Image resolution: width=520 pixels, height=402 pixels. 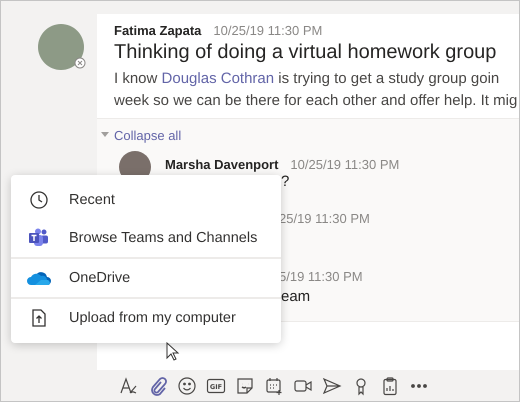 I want to click on author-name: Fatima Zapata, so click(x=158, y=30).